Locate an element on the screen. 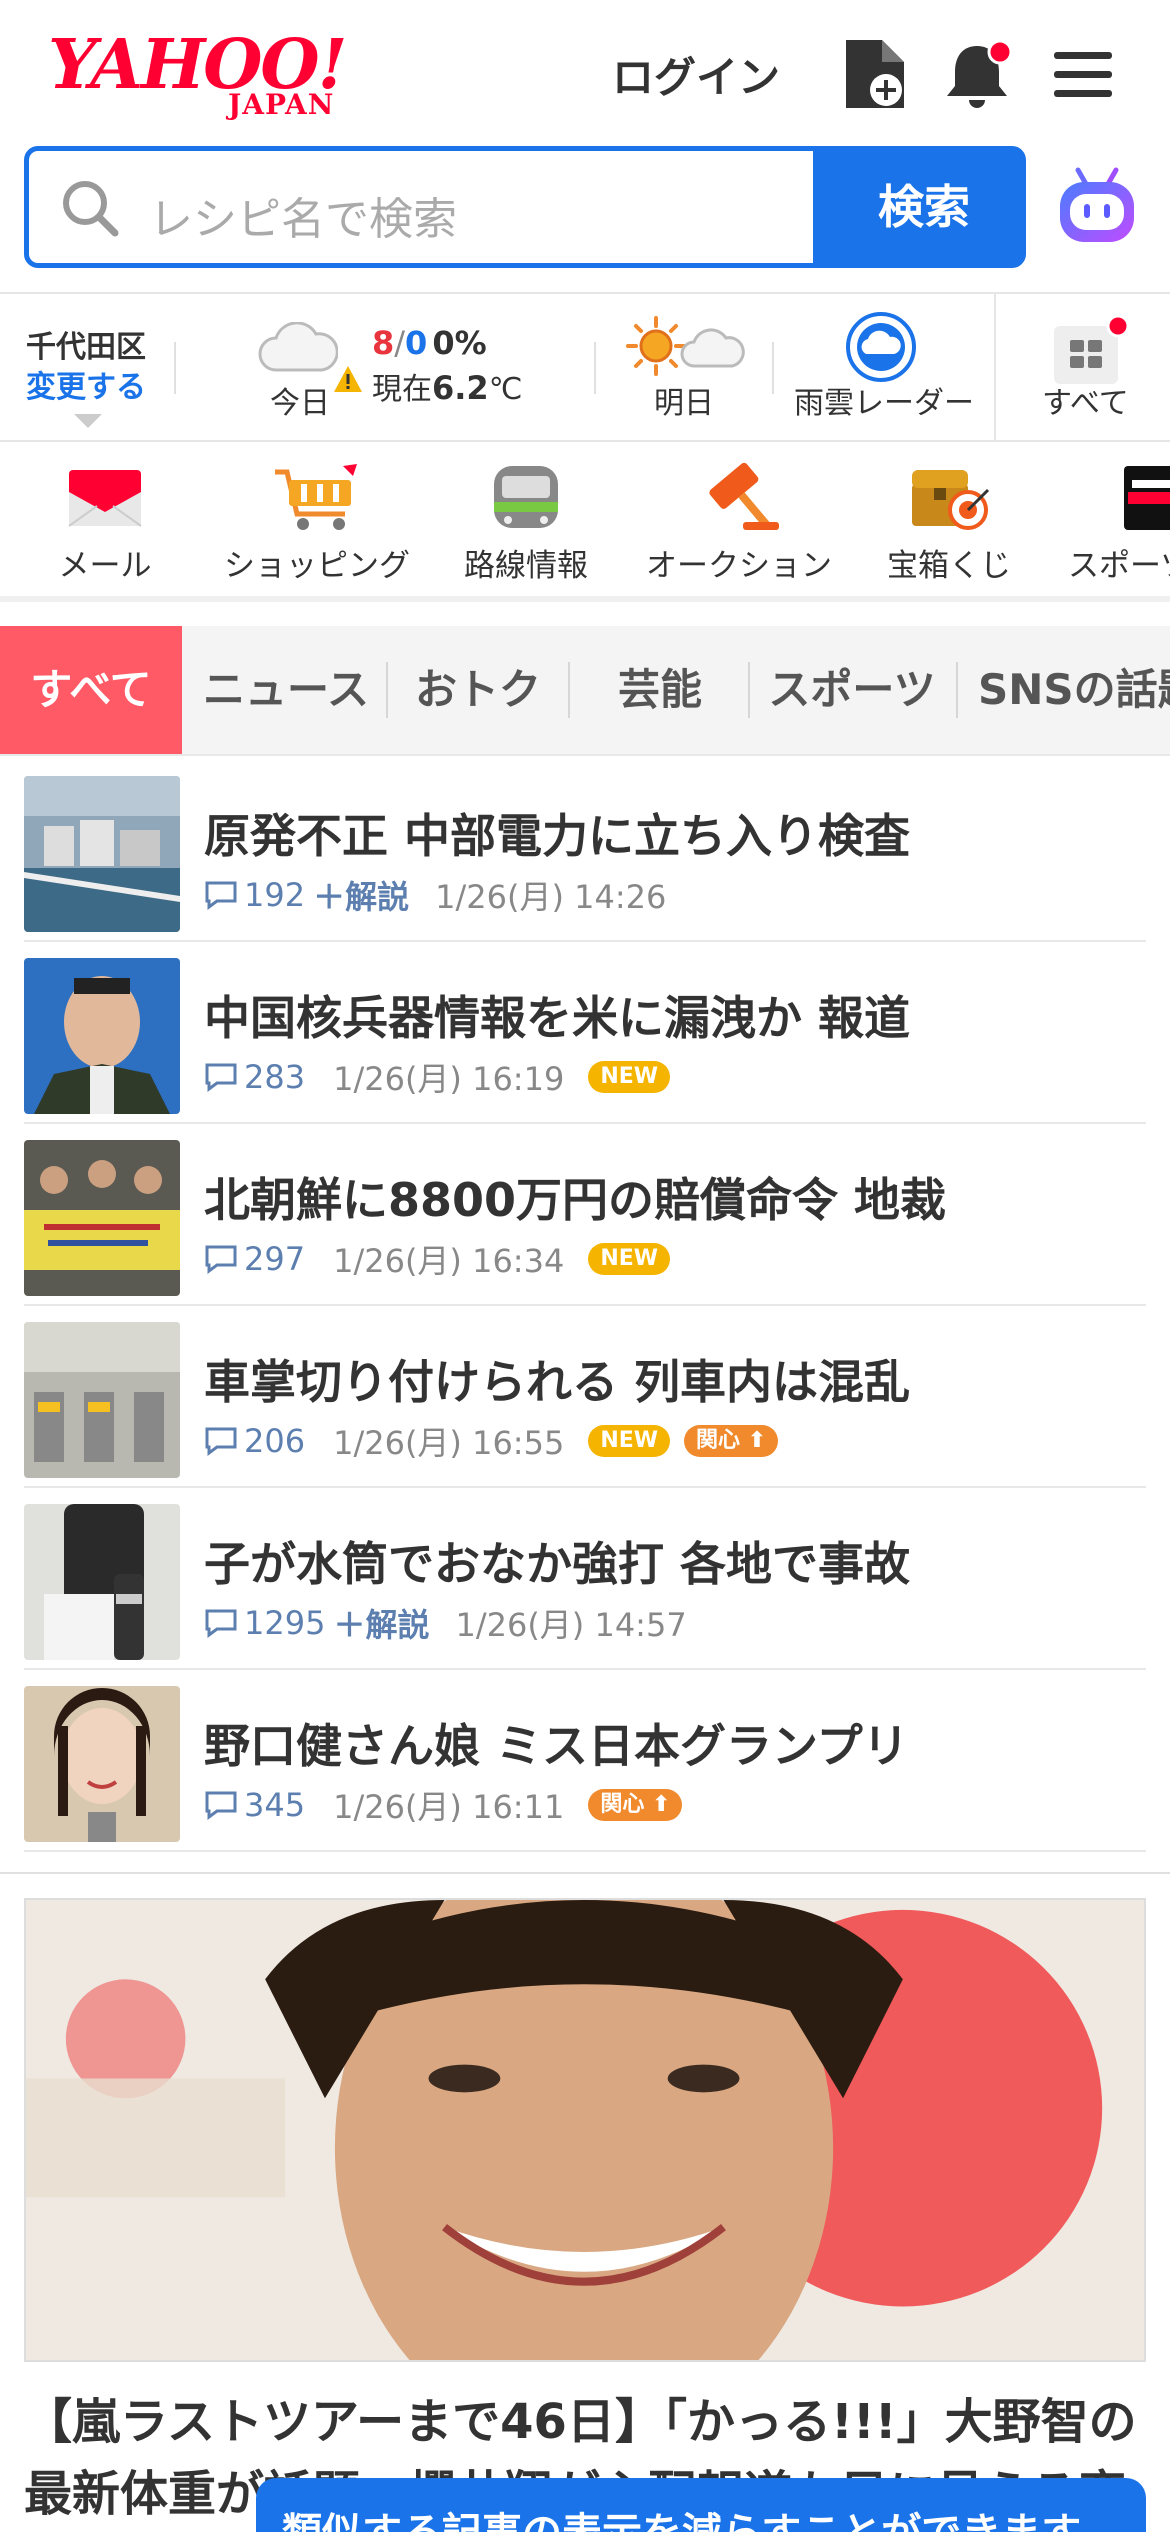 This screenshot has height=2532, width=1170. weather-bar: 千代田区 変更する 今日 8/0 0% 現在6.2℃ 明日 雨雲レーダー すべて is located at coordinates (585, 367).